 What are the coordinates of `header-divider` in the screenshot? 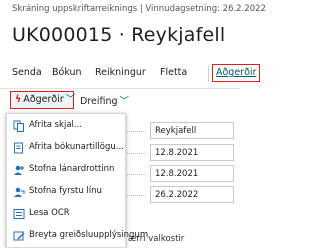 It's located at (120, 88).